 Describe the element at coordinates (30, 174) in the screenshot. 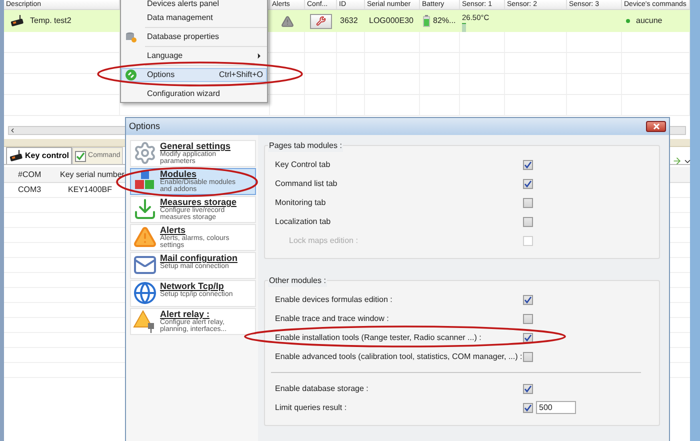

I see `column-header: #COM` at that location.